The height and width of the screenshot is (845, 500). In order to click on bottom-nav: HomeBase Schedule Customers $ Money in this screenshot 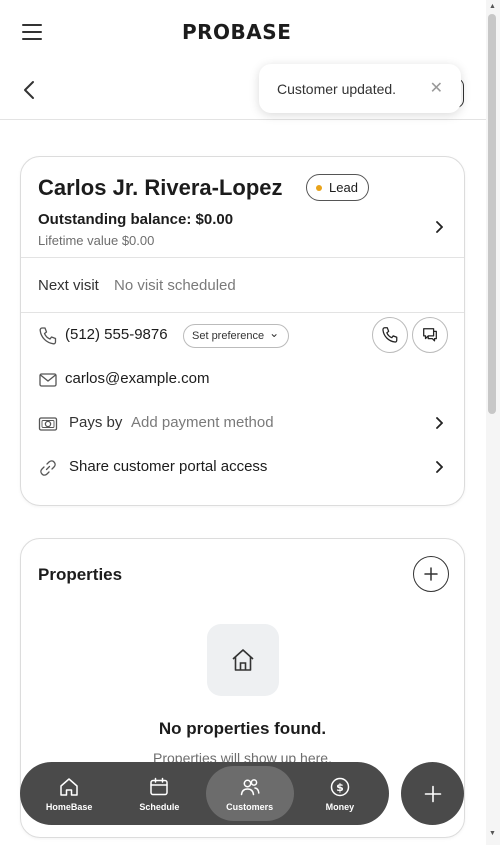, I will do `click(204, 793)`.